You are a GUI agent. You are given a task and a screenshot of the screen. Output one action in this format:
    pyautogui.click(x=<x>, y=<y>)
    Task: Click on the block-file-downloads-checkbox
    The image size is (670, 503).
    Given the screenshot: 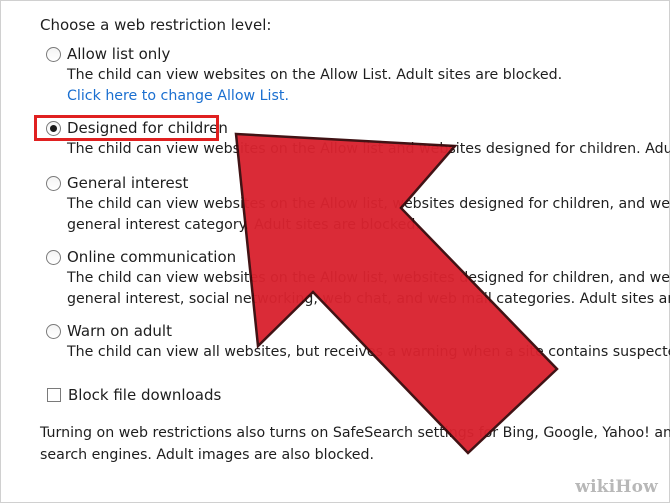 What is the action you would take?
    pyautogui.click(x=54, y=395)
    